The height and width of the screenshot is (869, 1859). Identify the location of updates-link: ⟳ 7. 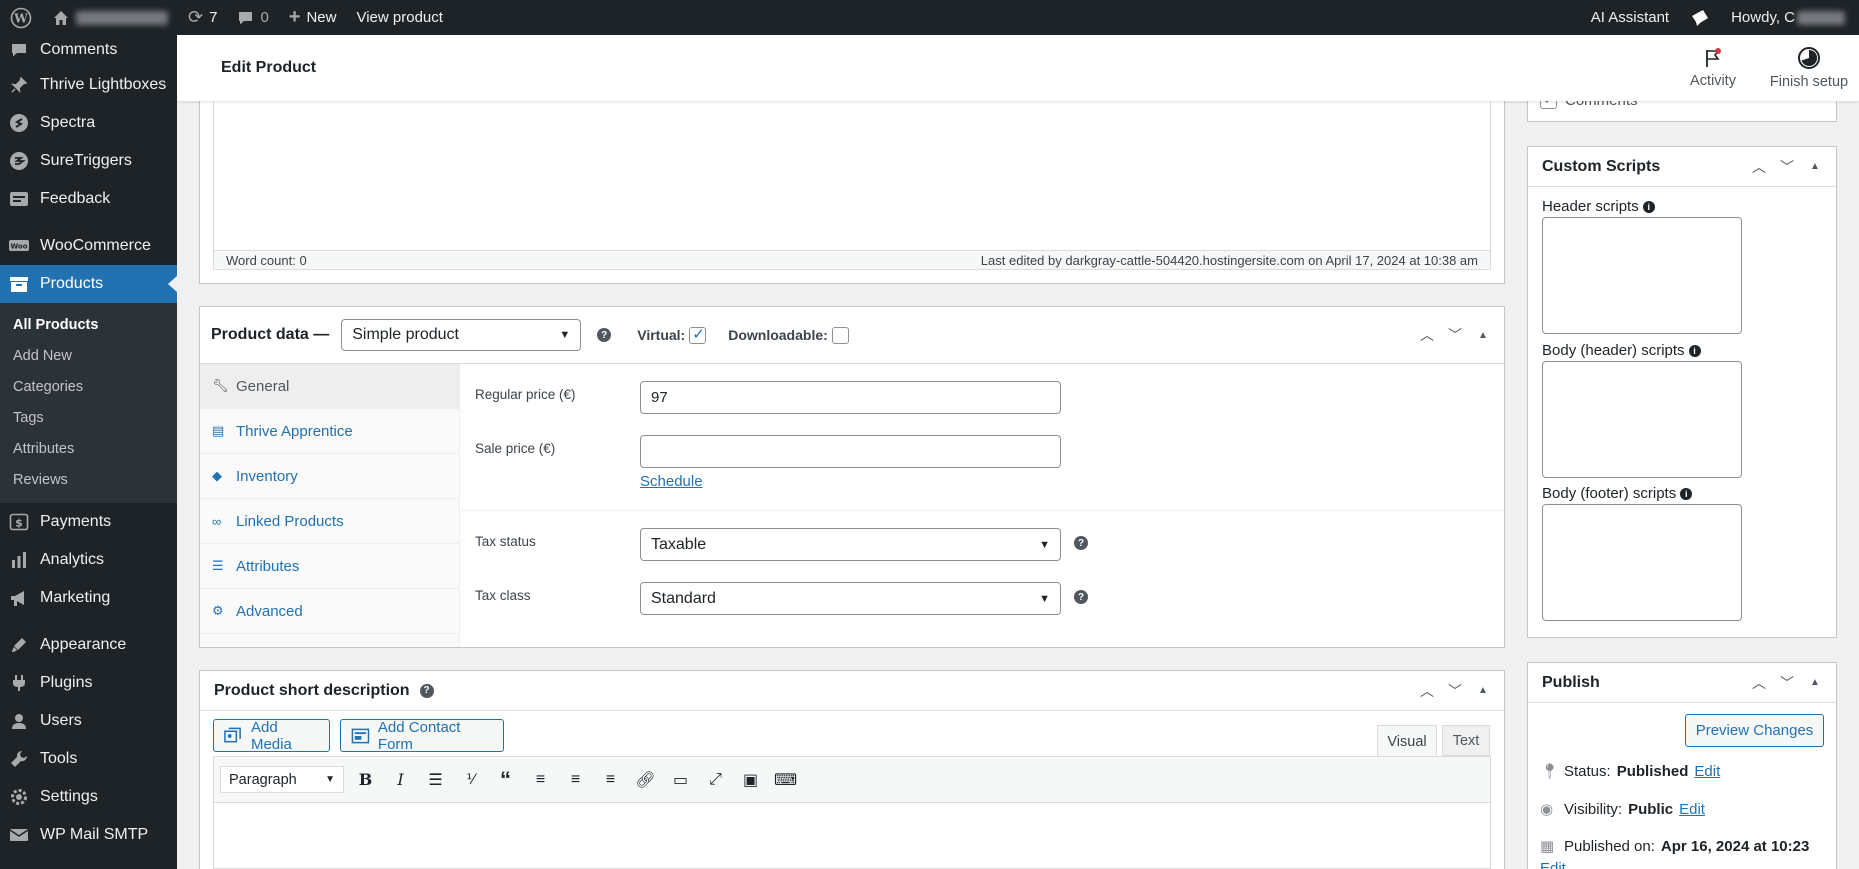
(202, 17).